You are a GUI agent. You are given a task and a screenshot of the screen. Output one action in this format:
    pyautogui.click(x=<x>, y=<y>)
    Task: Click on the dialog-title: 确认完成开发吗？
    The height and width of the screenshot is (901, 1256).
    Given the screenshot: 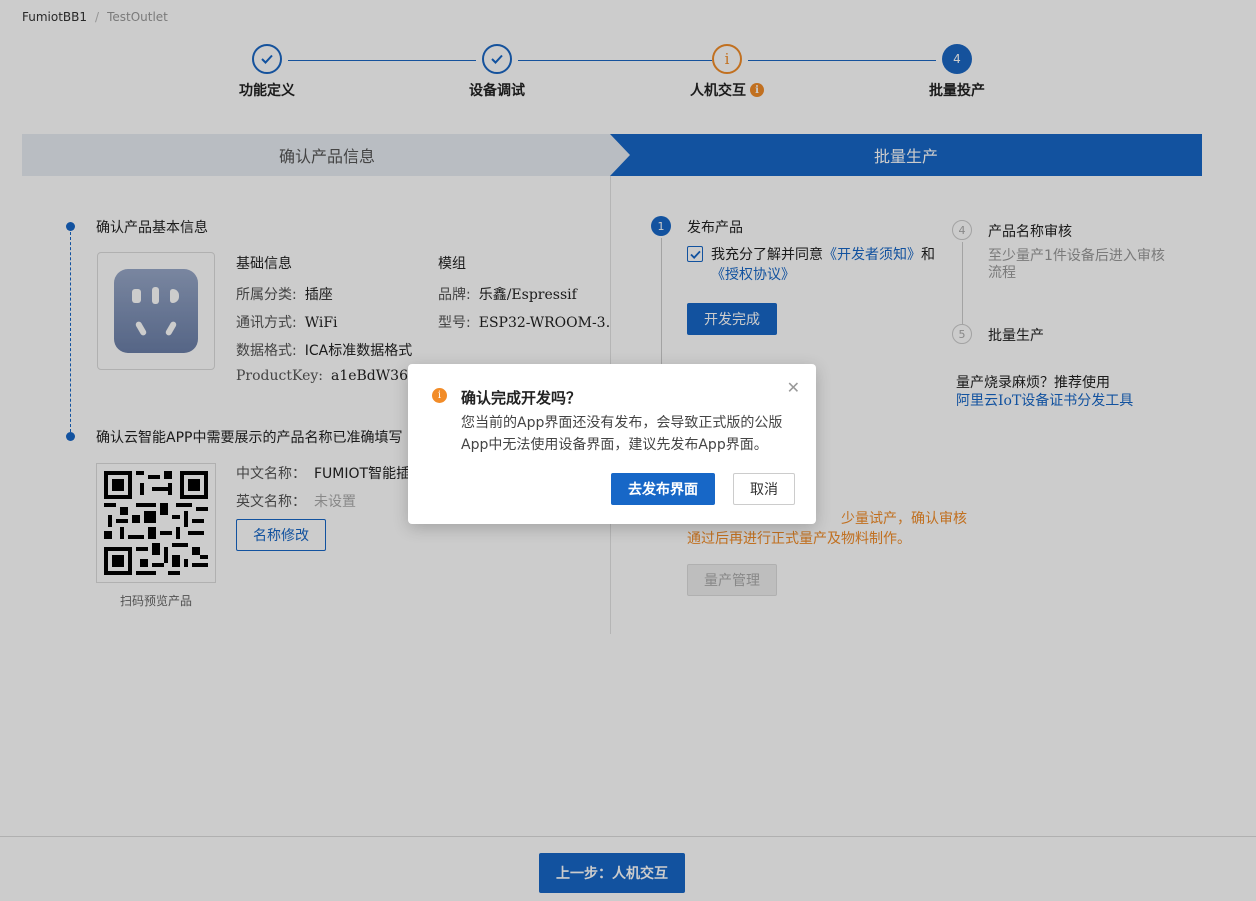 What is the action you would take?
    pyautogui.click(x=521, y=398)
    